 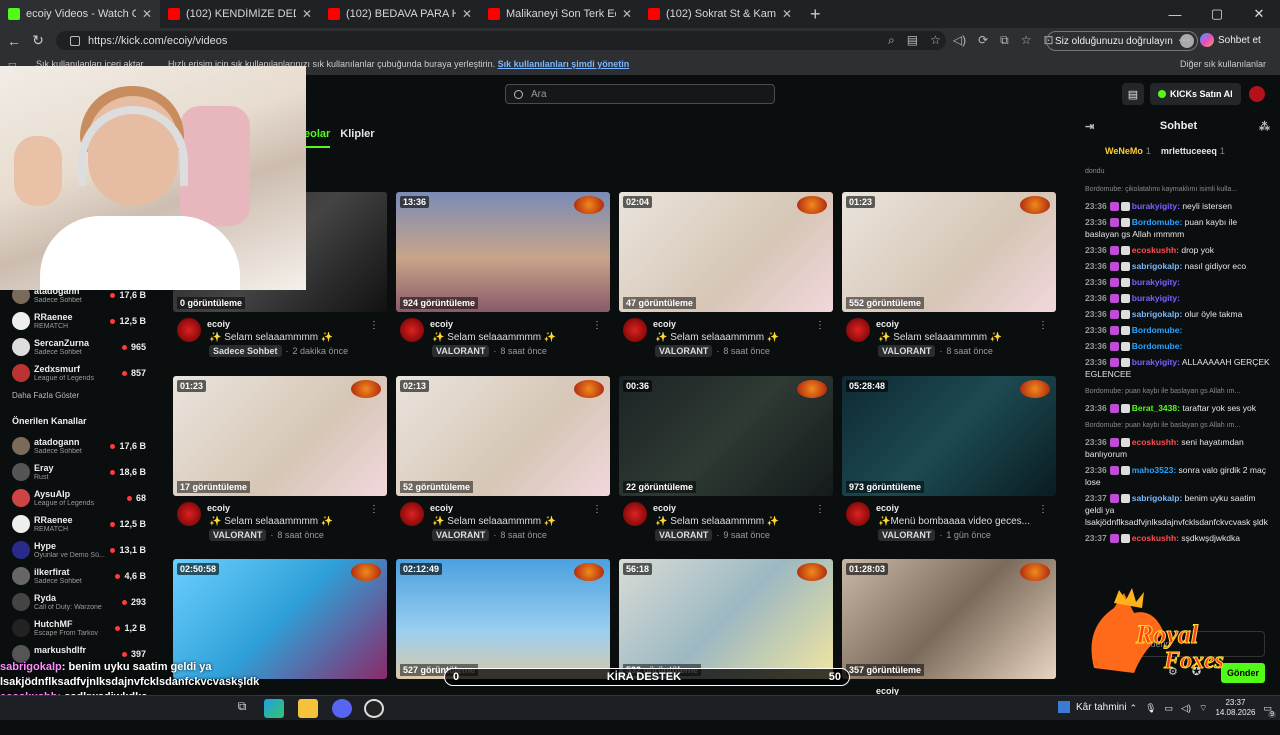 What do you see at coordinates (280, 436) in the screenshot?
I see `video-thumbnail: 01:23 17 görüntüleme` at bounding box center [280, 436].